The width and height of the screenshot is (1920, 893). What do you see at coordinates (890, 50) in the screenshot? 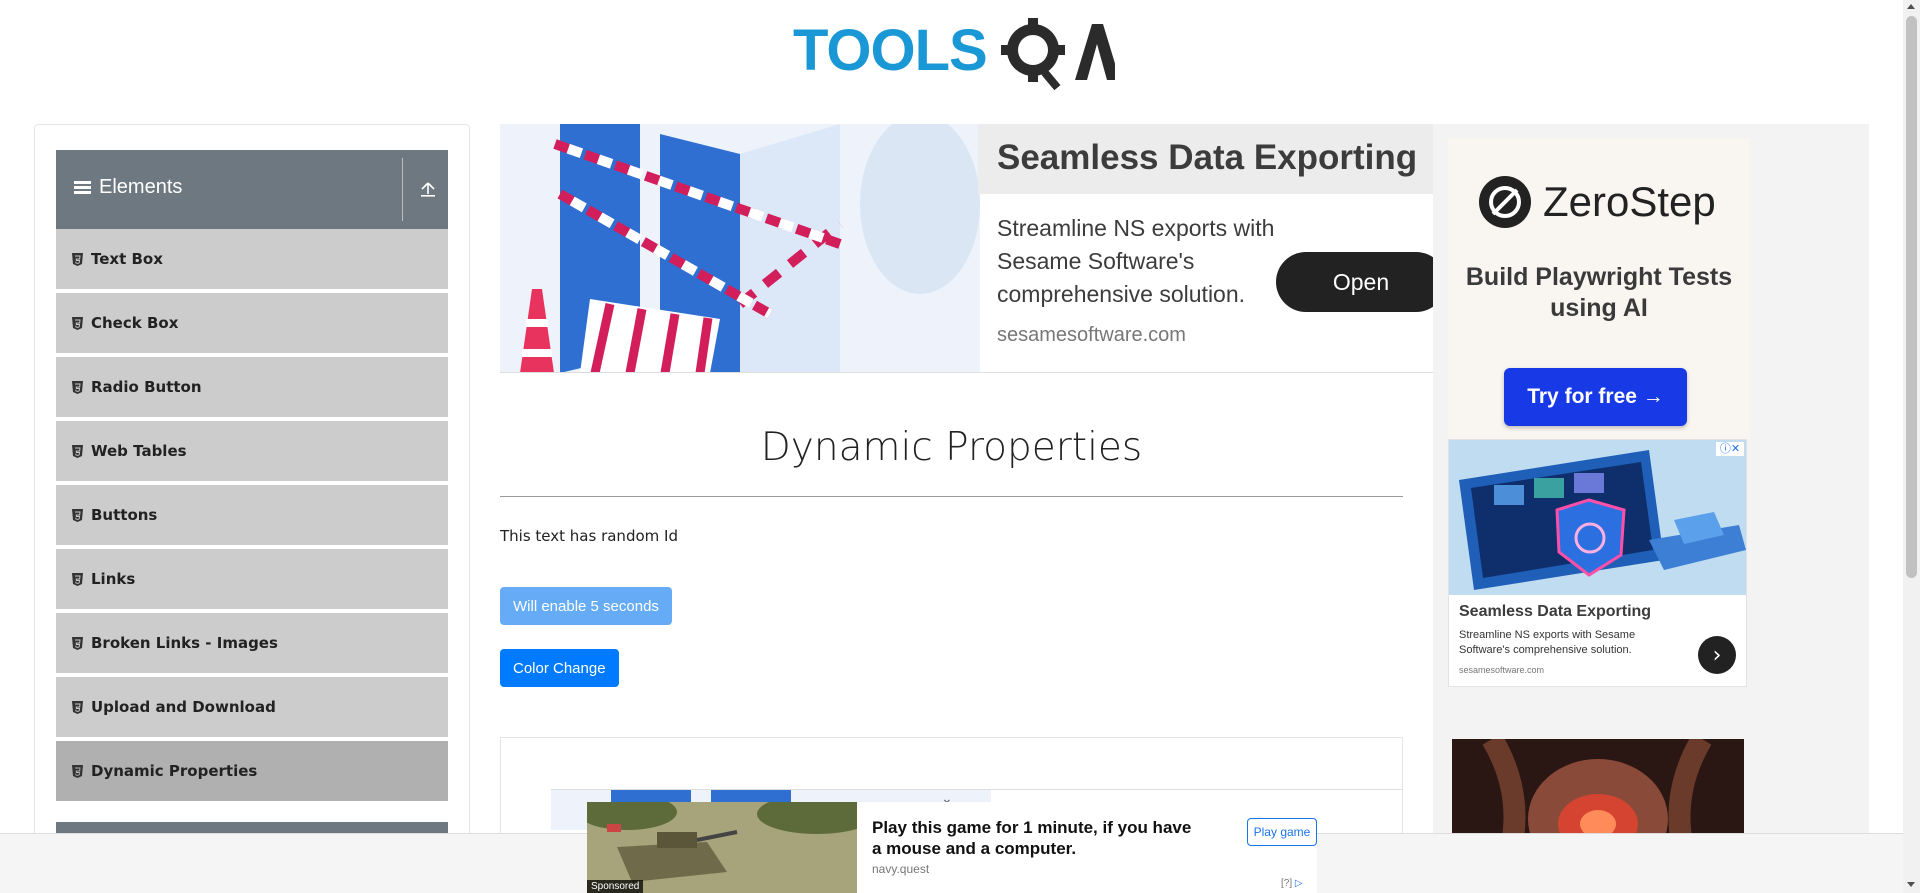
I see `logo-word: TOOLS` at bounding box center [890, 50].